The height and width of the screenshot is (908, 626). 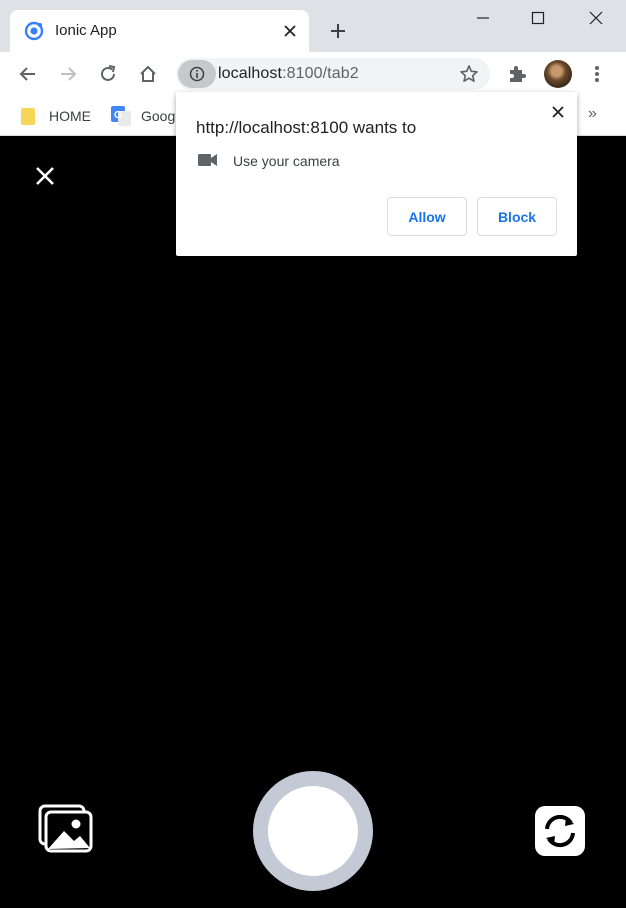 What do you see at coordinates (320, 73) in the screenshot?
I see `url-path: :8100/tab2` at bounding box center [320, 73].